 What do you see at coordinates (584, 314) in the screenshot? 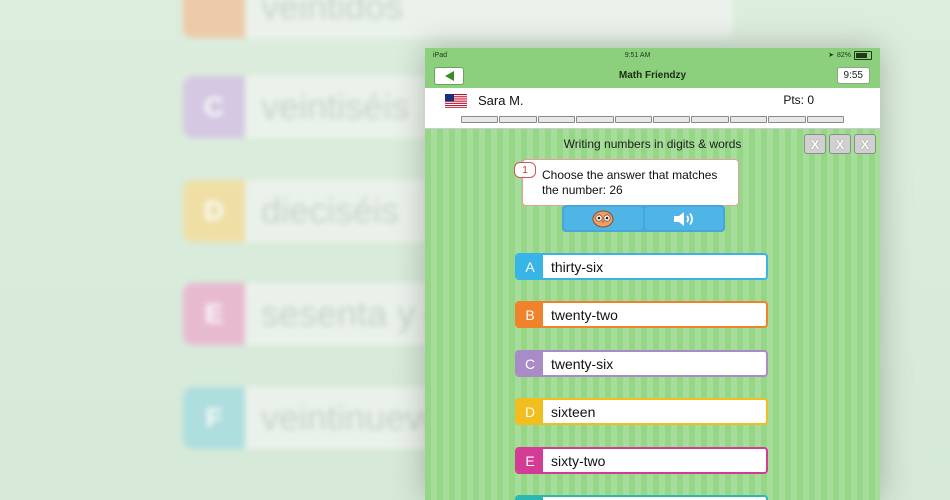
I see `answer-text: twenty-two` at bounding box center [584, 314].